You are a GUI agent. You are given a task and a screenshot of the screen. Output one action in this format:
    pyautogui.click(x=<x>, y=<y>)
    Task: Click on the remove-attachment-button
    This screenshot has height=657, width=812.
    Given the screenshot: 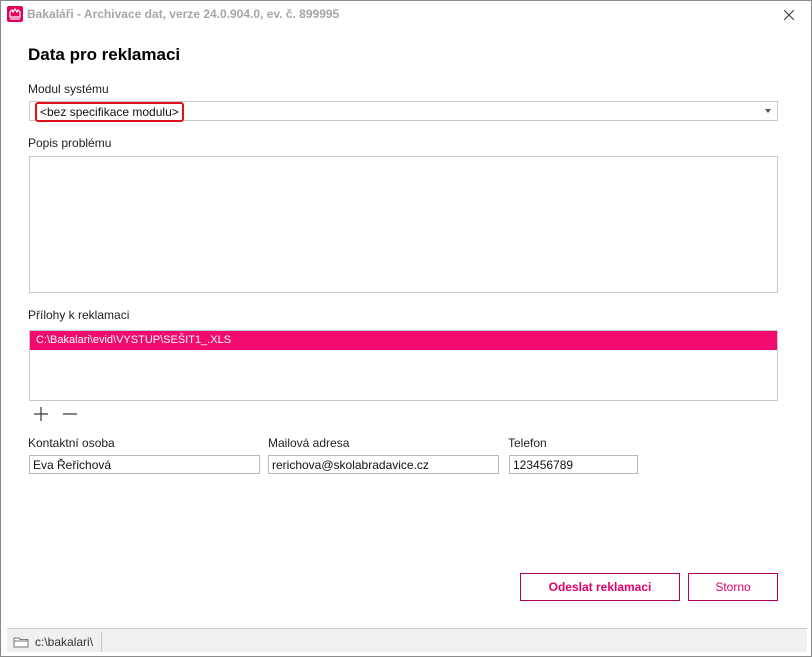 What is the action you would take?
    pyautogui.click(x=70, y=414)
    